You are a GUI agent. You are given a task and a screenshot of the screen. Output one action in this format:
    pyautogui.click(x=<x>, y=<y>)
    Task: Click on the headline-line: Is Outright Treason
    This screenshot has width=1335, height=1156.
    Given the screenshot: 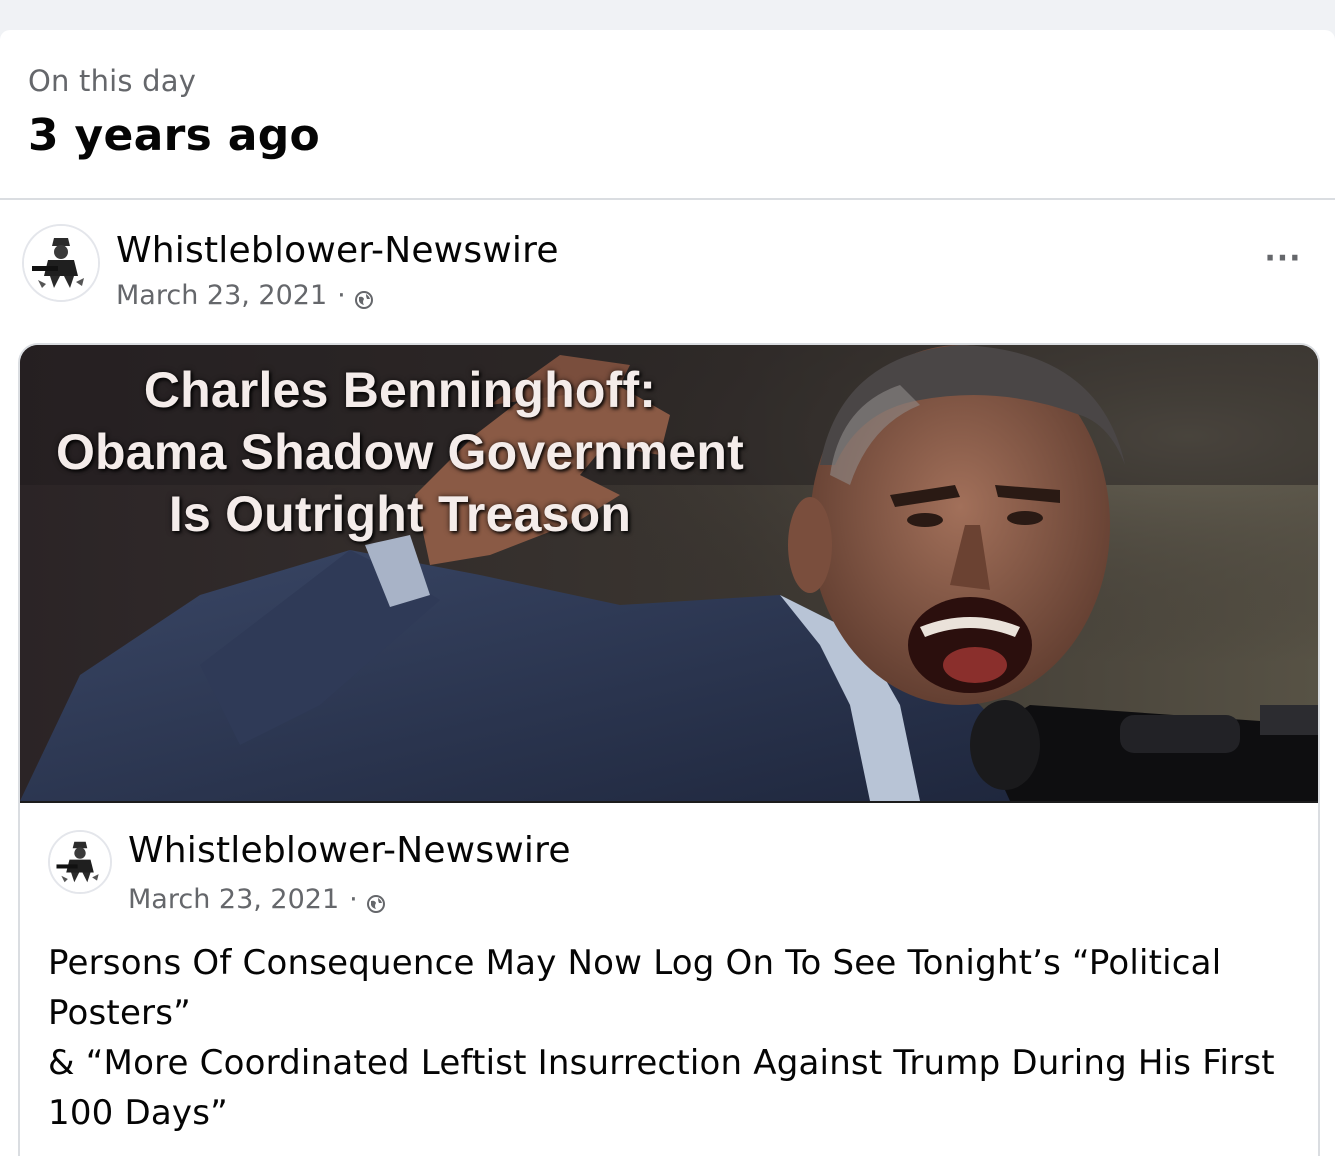 What is the action you would take?
    pyautogui.click(x=400, y=514)
    